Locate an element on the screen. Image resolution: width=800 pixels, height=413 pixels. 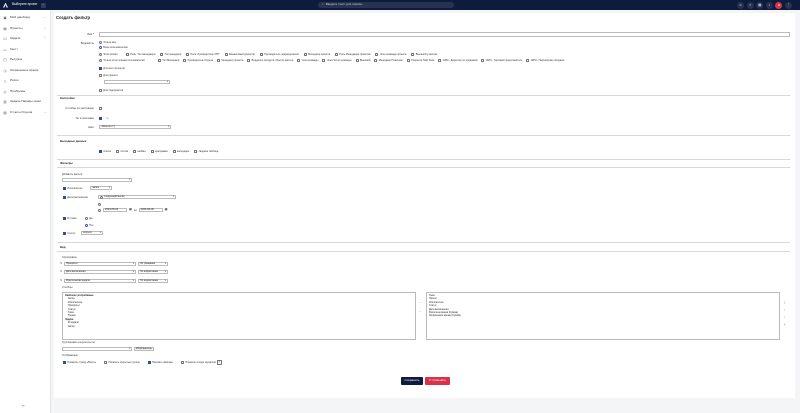
show-hierarchy-checkbox: Показать в виде иерархии? is located at coordinates (201, 362).